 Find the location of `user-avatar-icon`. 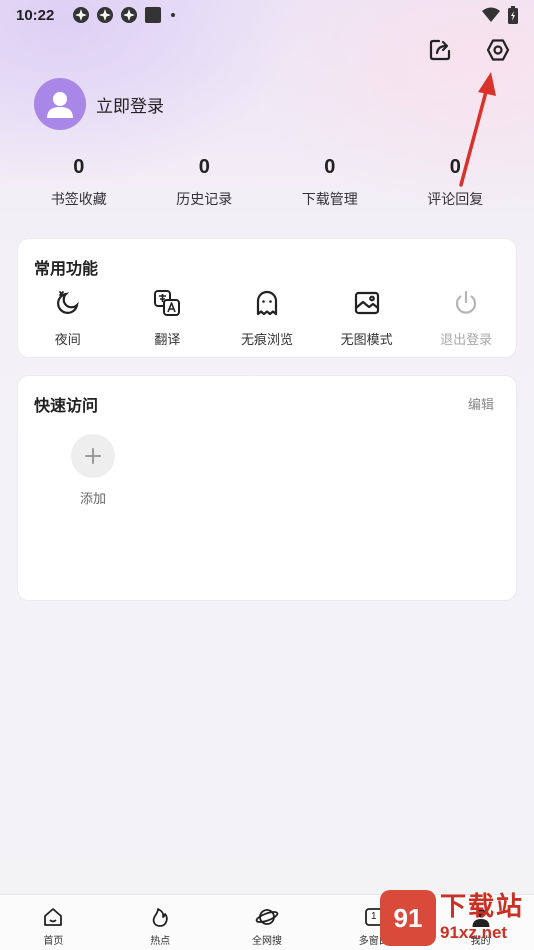

user-avatar-icon is located at coordinates (60, 105).